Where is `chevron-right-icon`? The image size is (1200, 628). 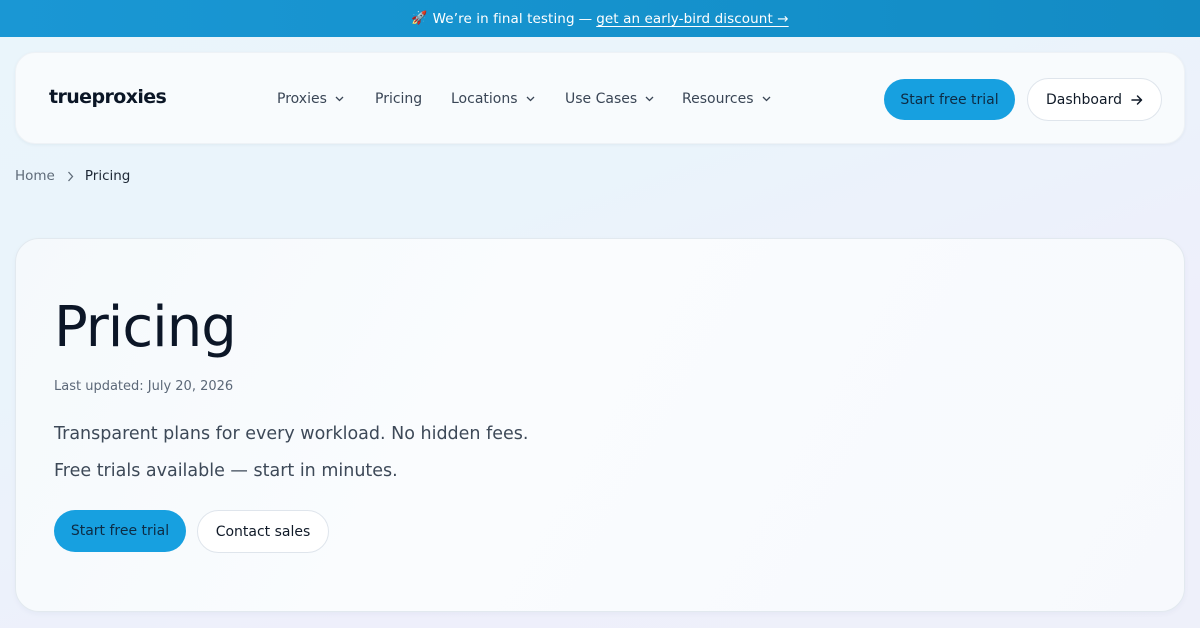
chevron-right-icon is located at coordinates (70, 176).